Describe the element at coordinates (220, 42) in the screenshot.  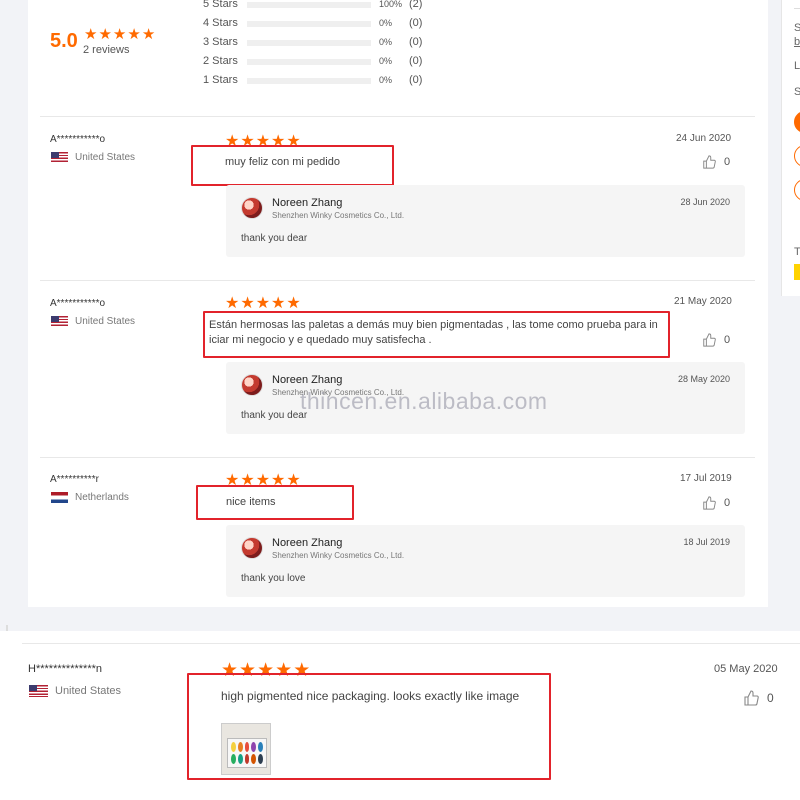
I see `rating-label: 3 Stars` at that location.